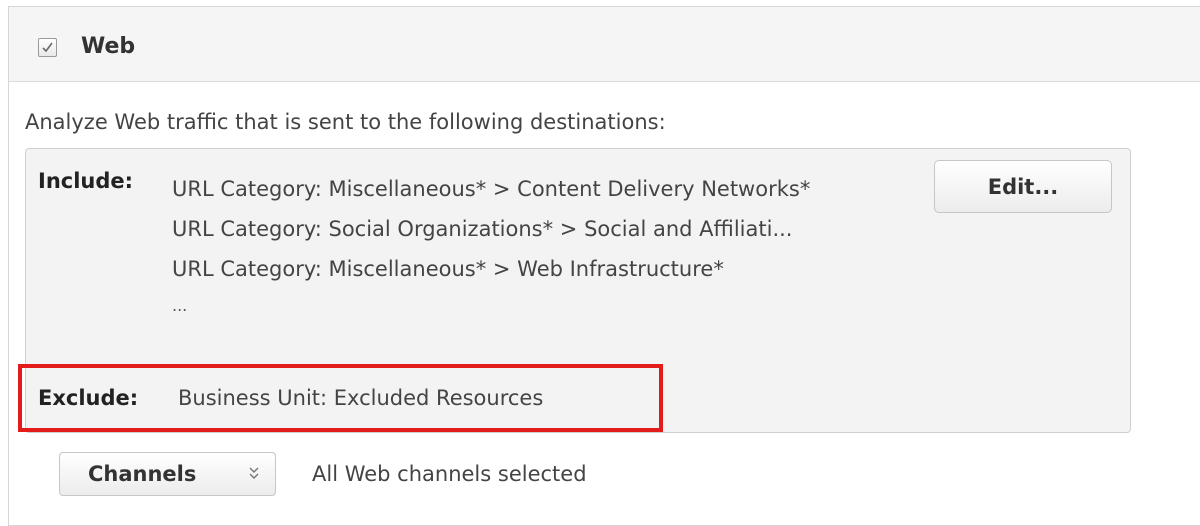  I want to click on exclude-value: Business Unit: Excluded Resources, so click(361, 398).